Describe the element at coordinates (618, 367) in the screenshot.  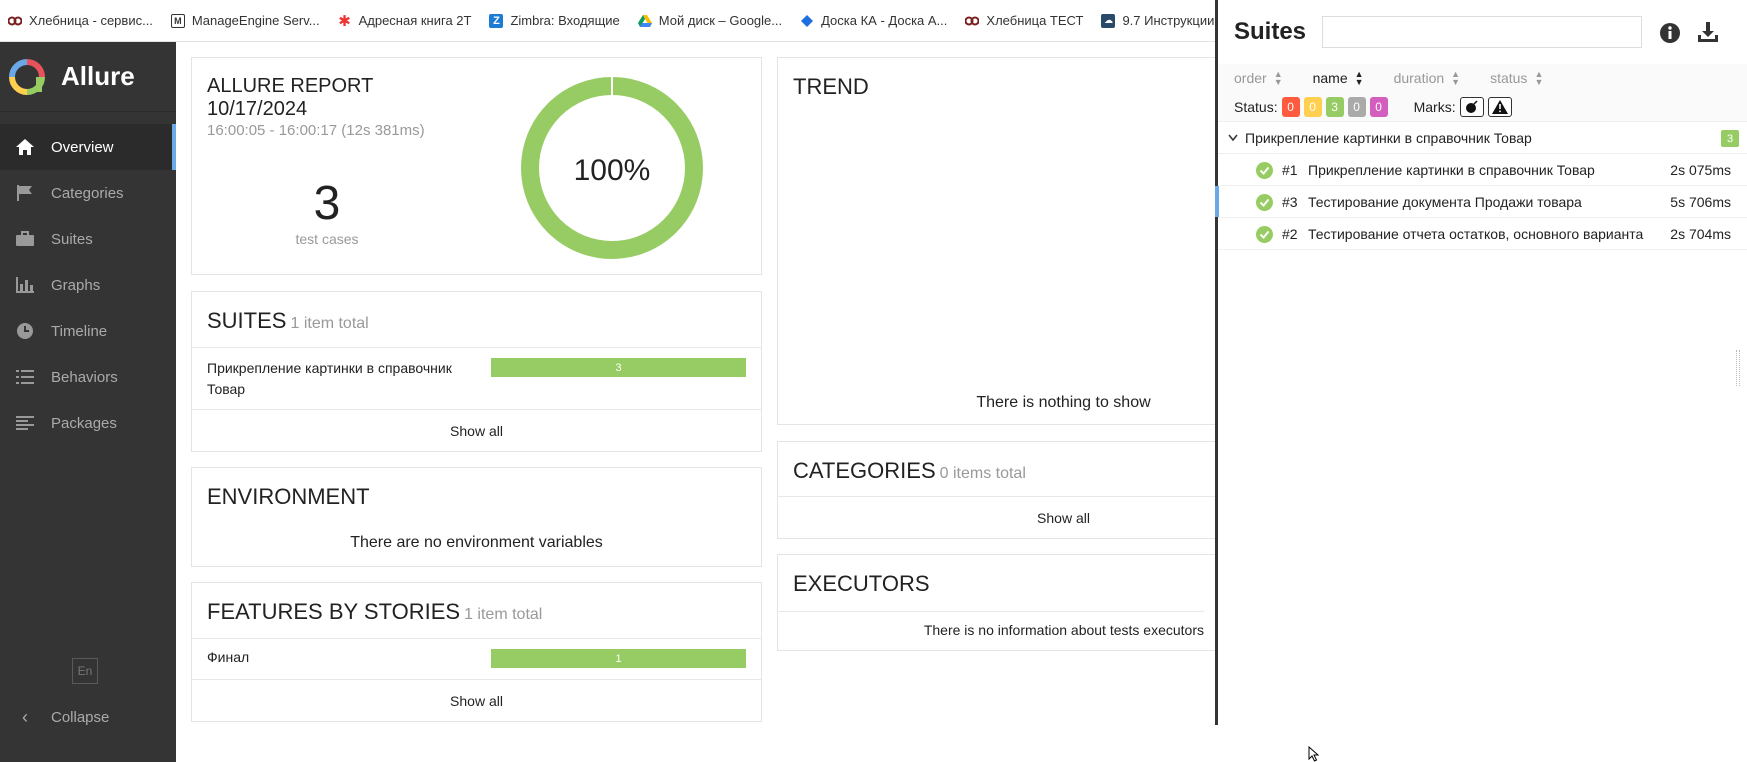
I see `suite-row-bar: 3` at that location.